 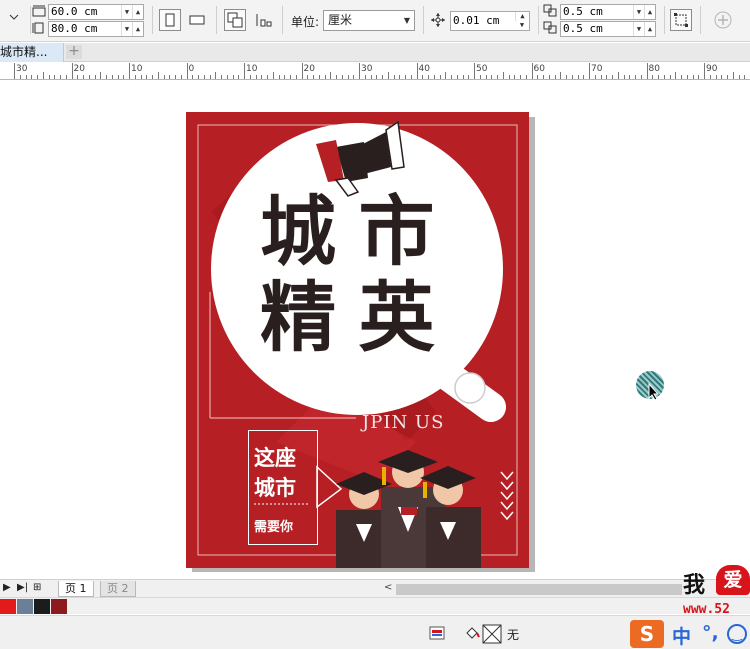 What do you see at coordinates (539, 69) in the screenshot?
I see `ruler-label: 60` at bounding box center [539, 69].